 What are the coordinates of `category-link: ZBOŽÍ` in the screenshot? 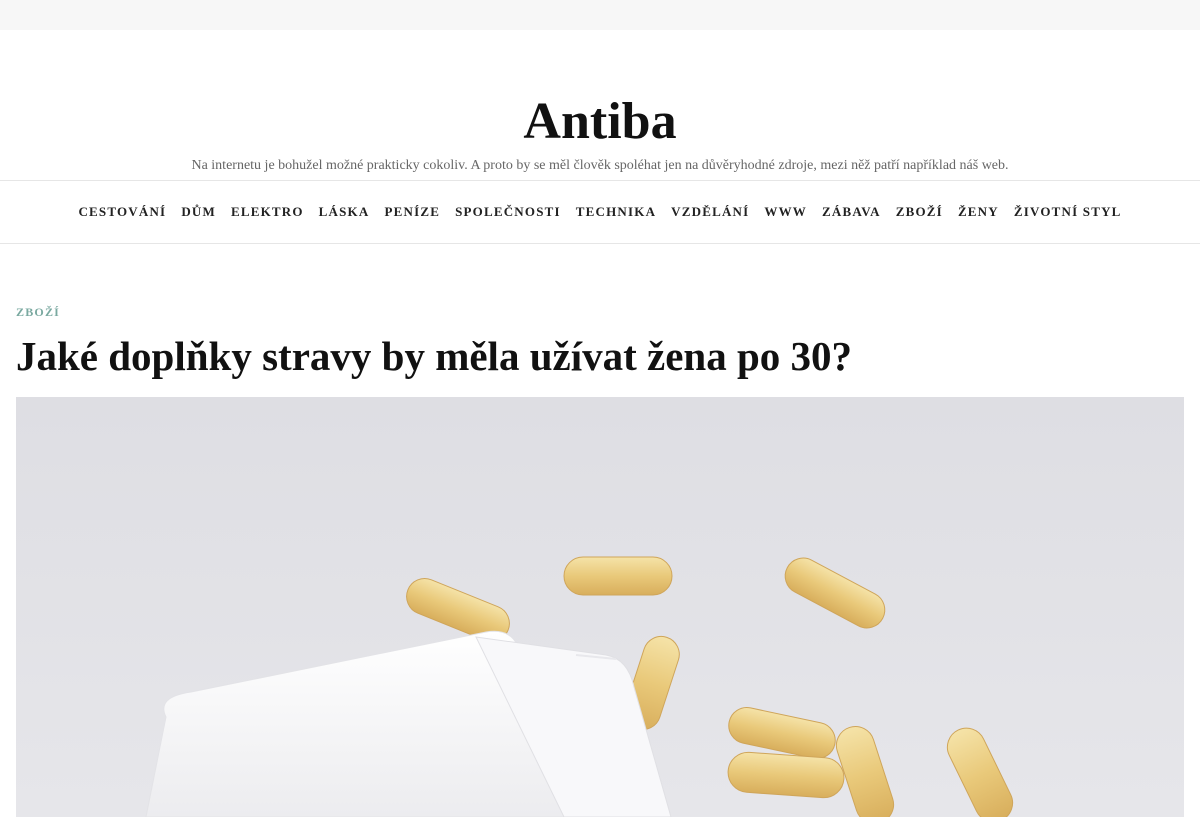 It's located at (38, 312).